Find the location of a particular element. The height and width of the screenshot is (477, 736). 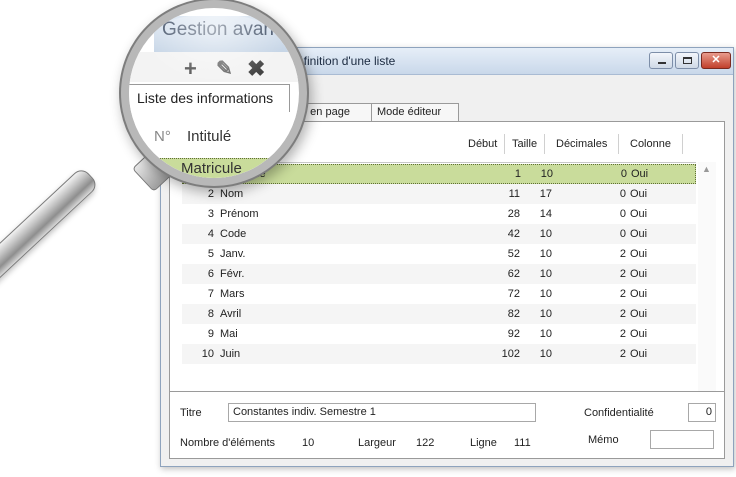

ligne-value: 111 is located at coordinates (522, 443).